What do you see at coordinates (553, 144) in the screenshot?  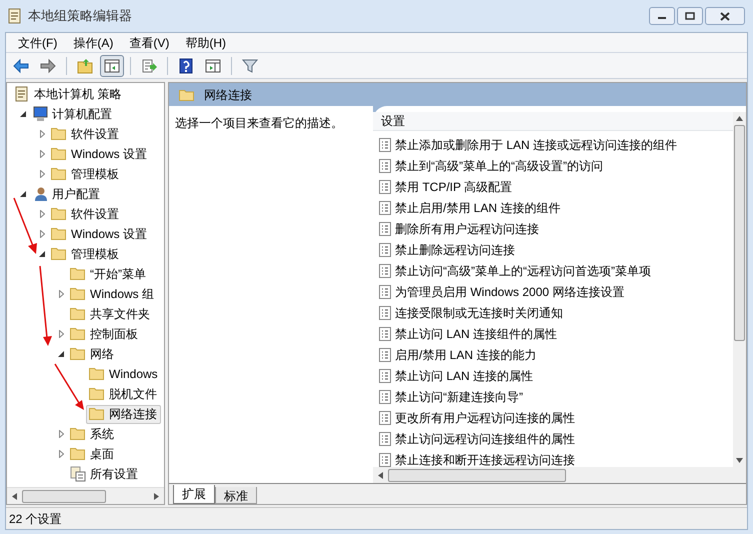 I see `setting-row: 禁止添加或删除用于 LAN 连接或远程访问连接的组件` at bounding box center [553, 144].